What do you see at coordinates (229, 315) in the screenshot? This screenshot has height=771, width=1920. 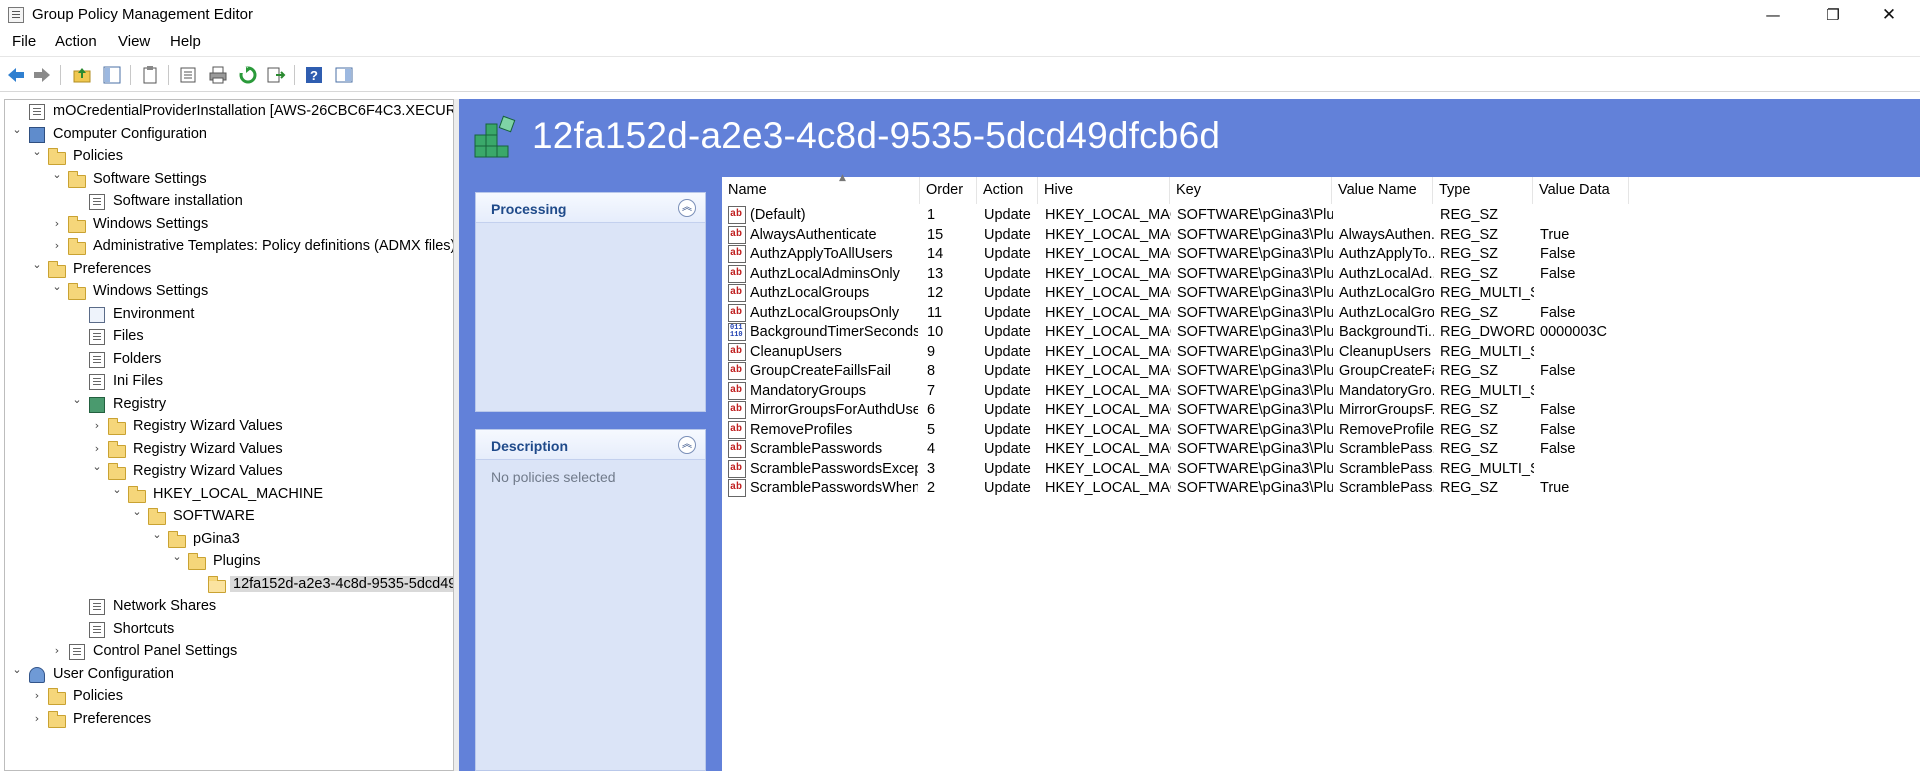 I see `tree-item: Environment` at bounding box center [229, 315].